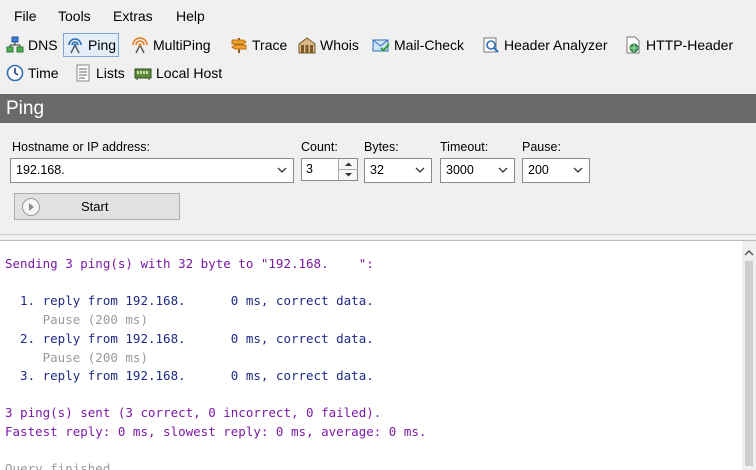 Image resolution: width=756 pixels, height=470 pixels. I want to click on tool-multiping-label: MultiPing, so click(182, 45).